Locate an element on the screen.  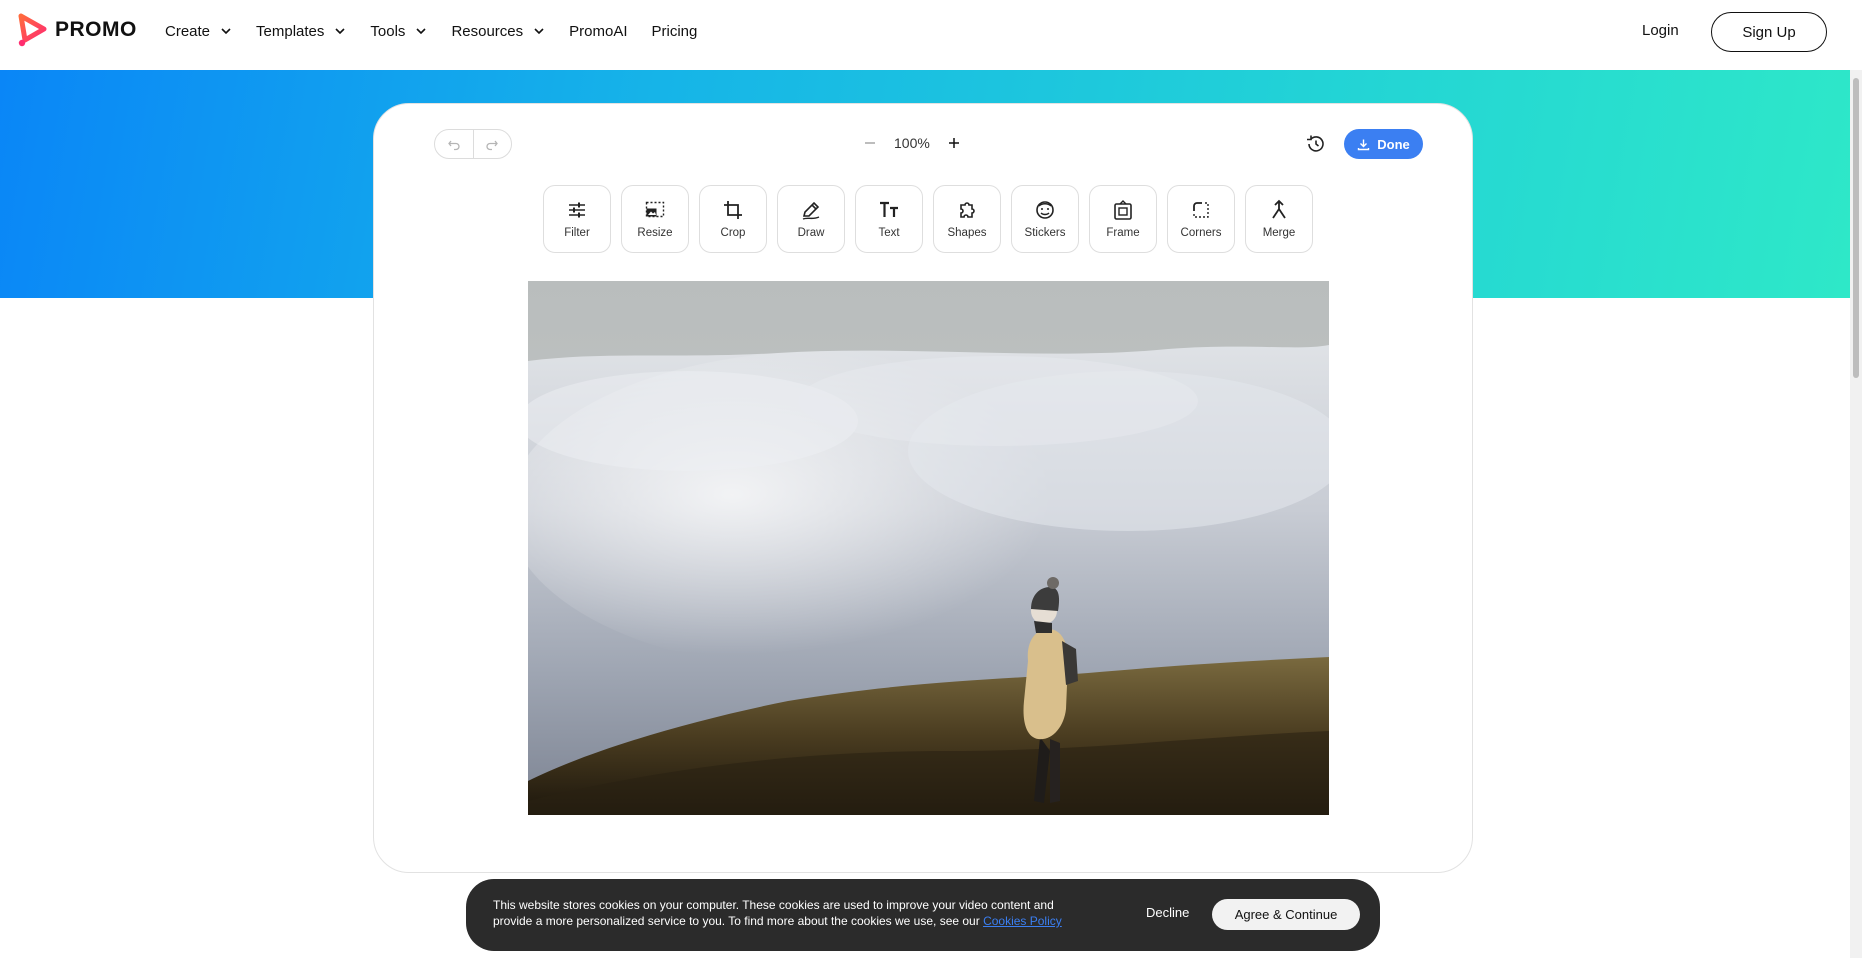
nav-tools: Tools is located at coordinates (398, 31).